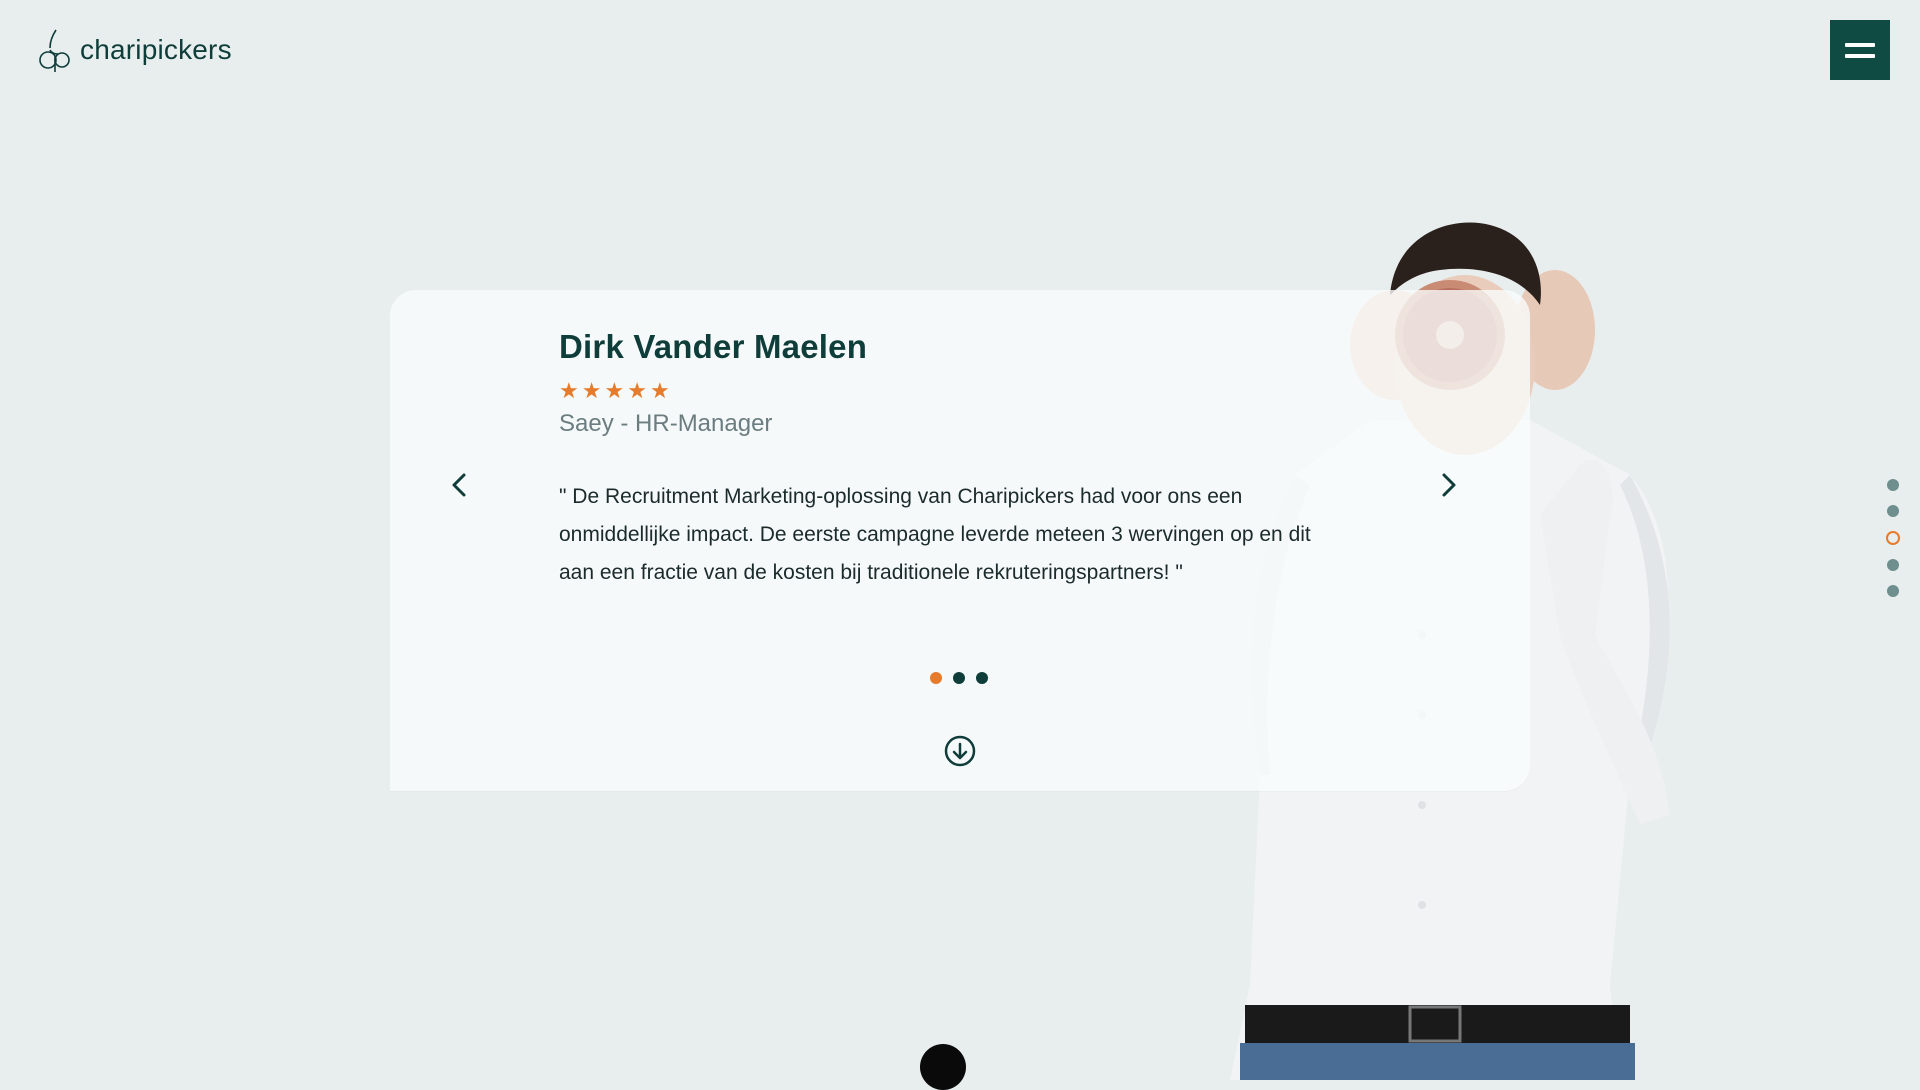 Image resolution: width=1920 pixels, height=1090 pixels. Describe the element at coordinates (54, 50) in the screenshot. I see `cp-logo-icon` at that location.